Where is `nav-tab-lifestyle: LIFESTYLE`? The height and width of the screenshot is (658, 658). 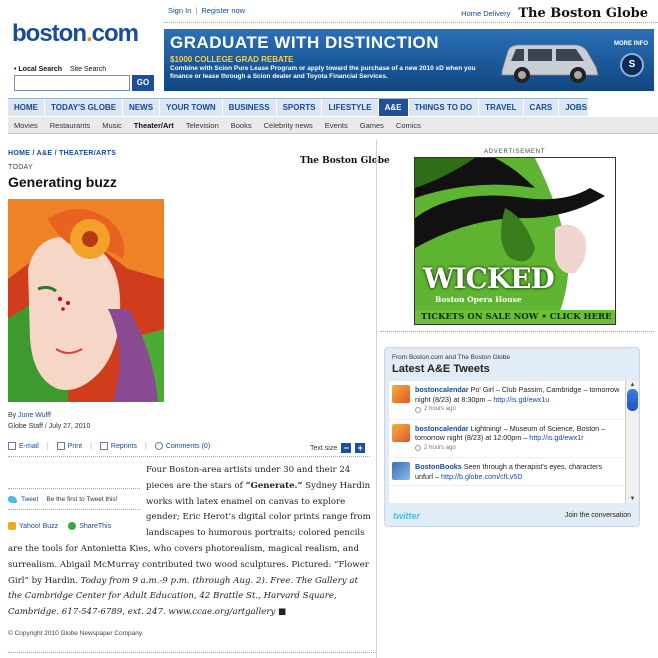
nav-tab-lifestyle: LIFESTYLE is located at coordinates (350, 107).